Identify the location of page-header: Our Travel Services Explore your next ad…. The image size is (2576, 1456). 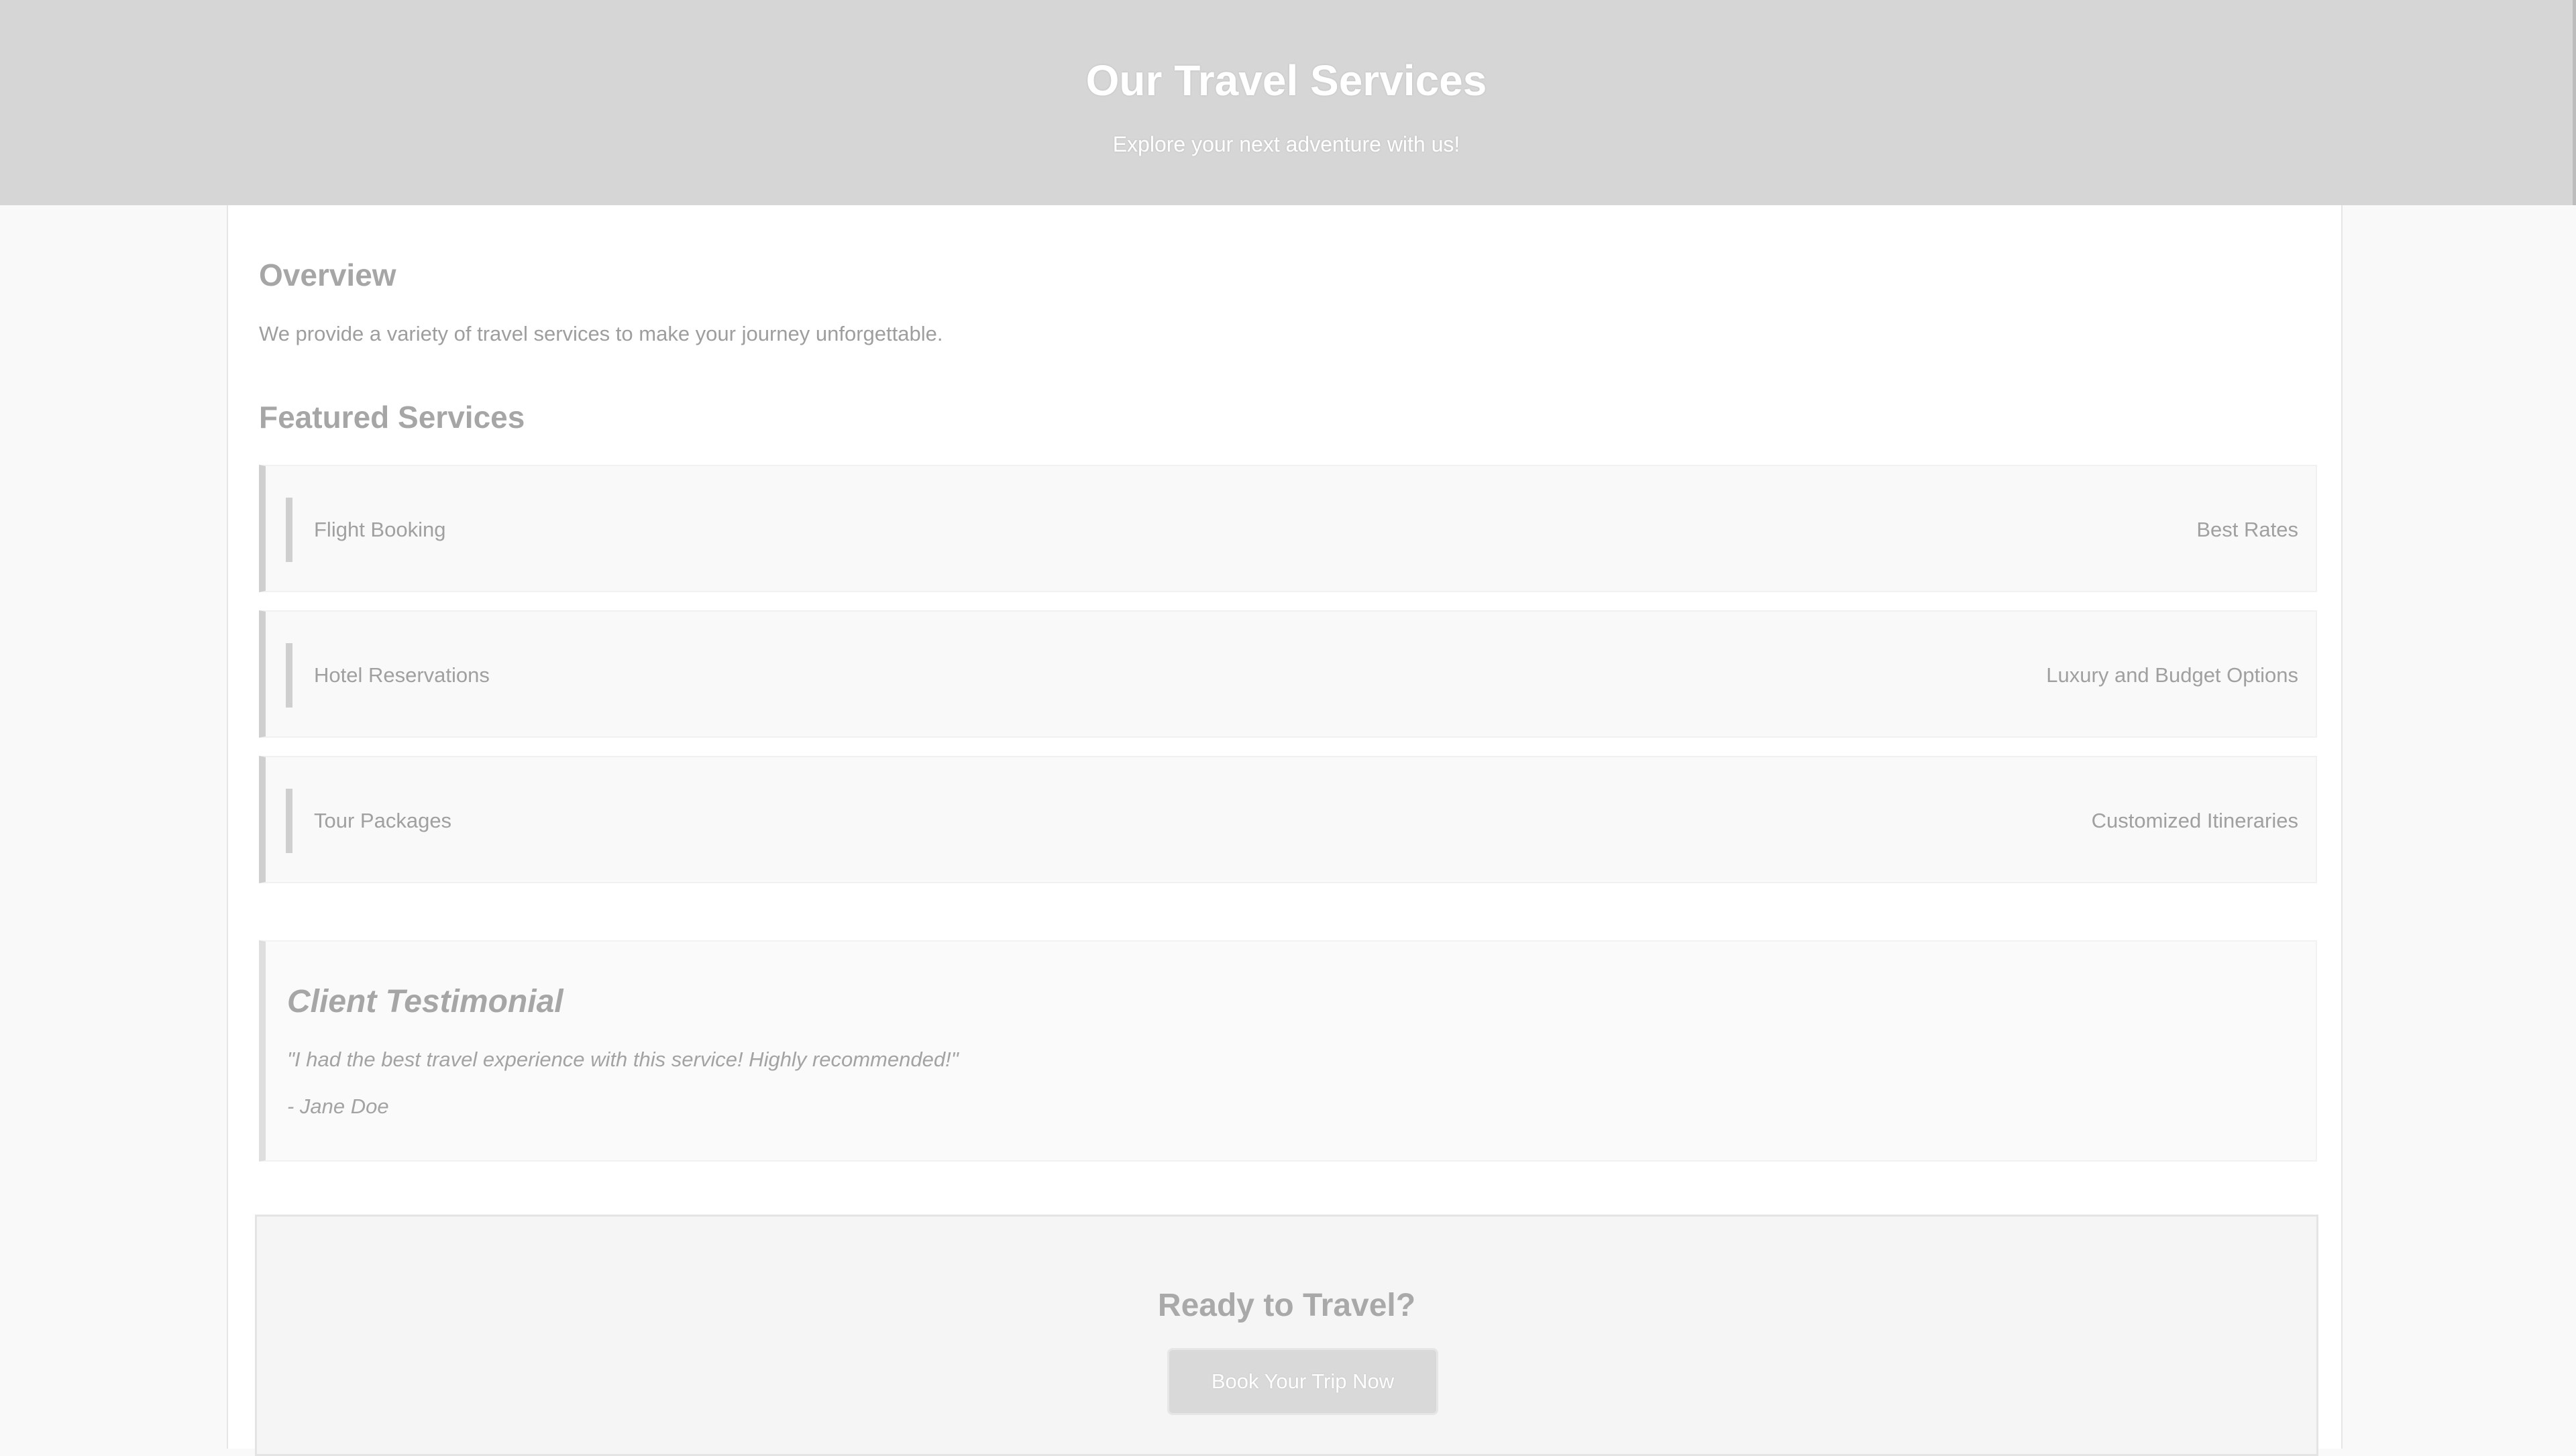
(1288, 102).